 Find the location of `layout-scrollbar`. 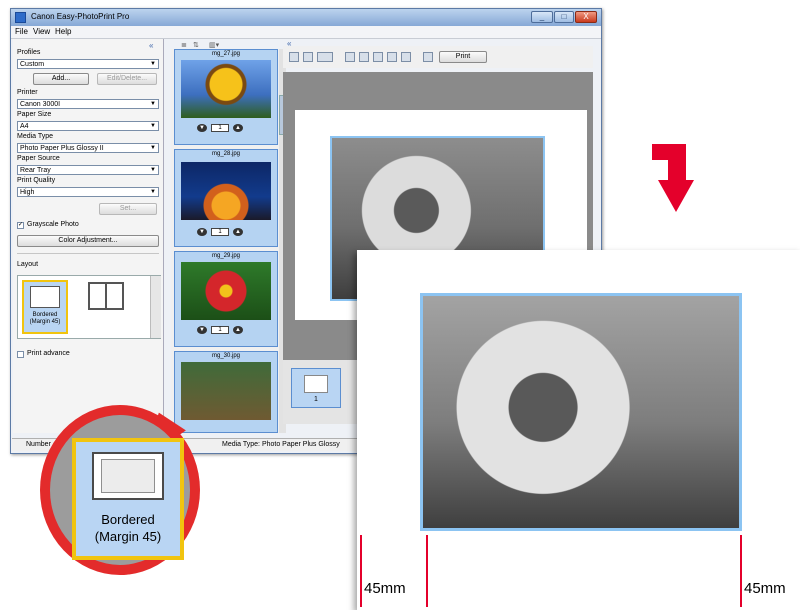

layout-scrollbar is located at coordinates (155, 307).